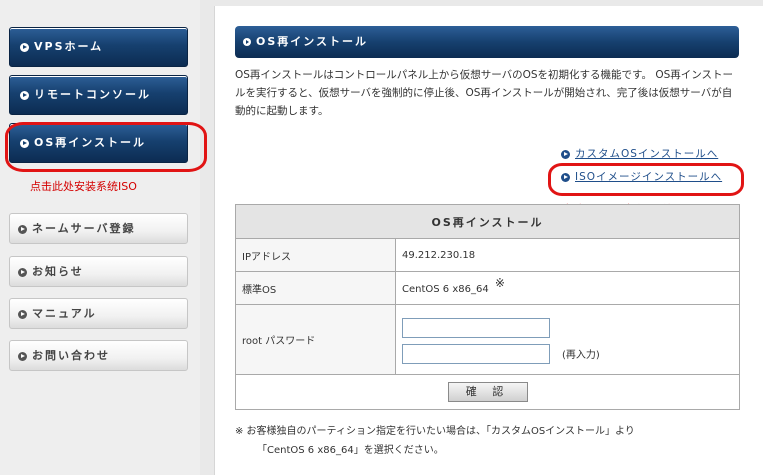 This screenshot has width=763, height=475. Describe the element at coordinates (567, 255) in the screenshot. I see `ip-value: 49.212.230.18` at that location.